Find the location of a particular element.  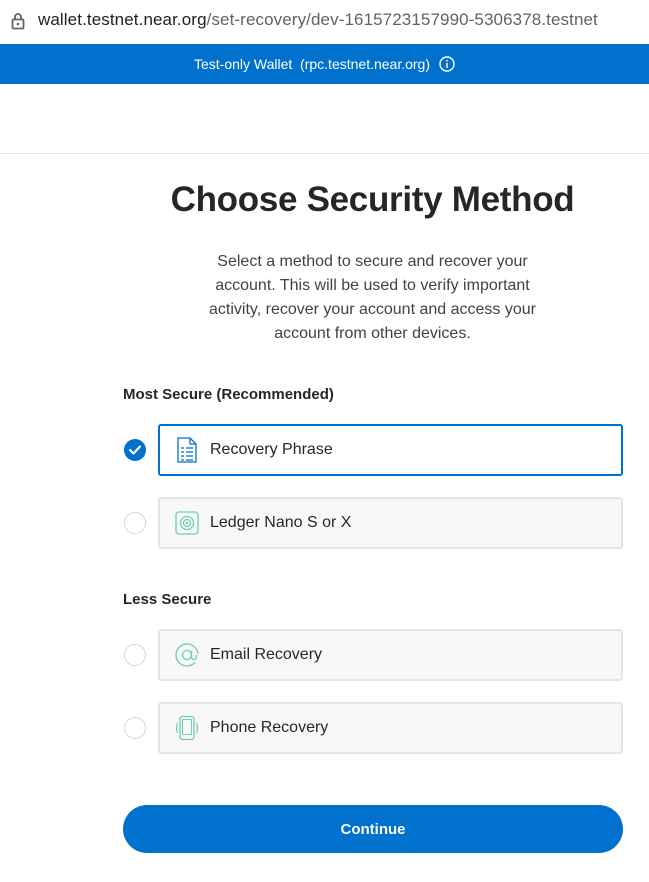

option-label: Ledger Nano S or X is located at coordinates (281, 522).